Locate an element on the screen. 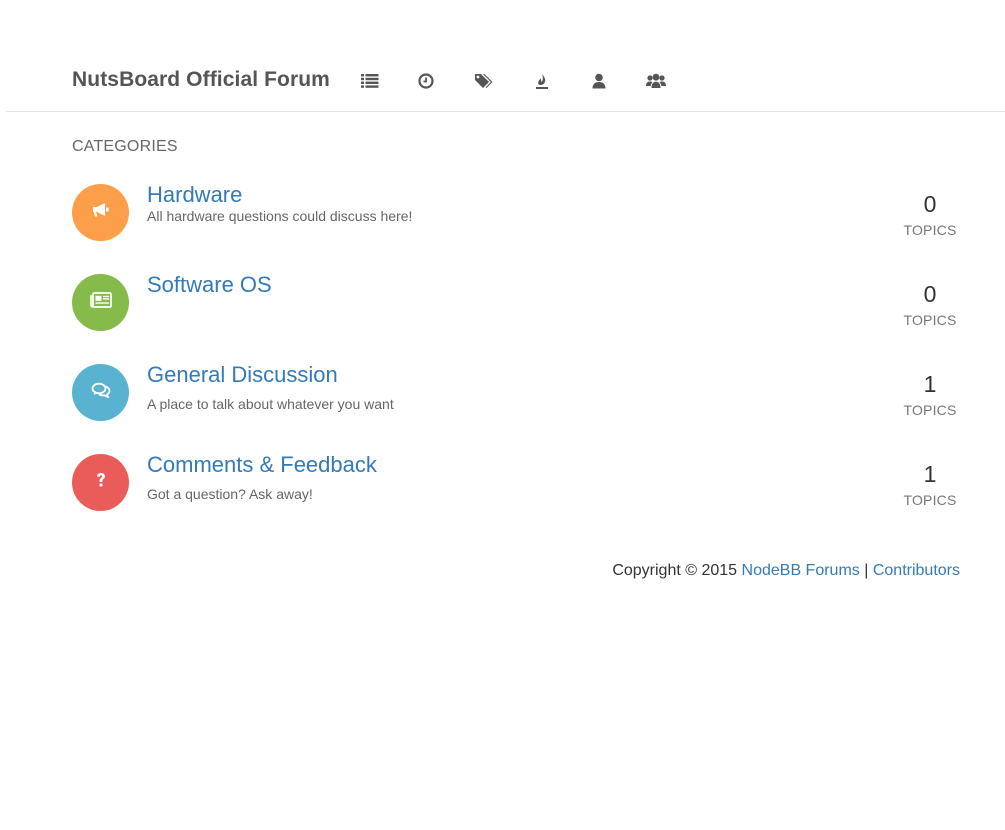  clock-icon is located at coordinates (426, 81).